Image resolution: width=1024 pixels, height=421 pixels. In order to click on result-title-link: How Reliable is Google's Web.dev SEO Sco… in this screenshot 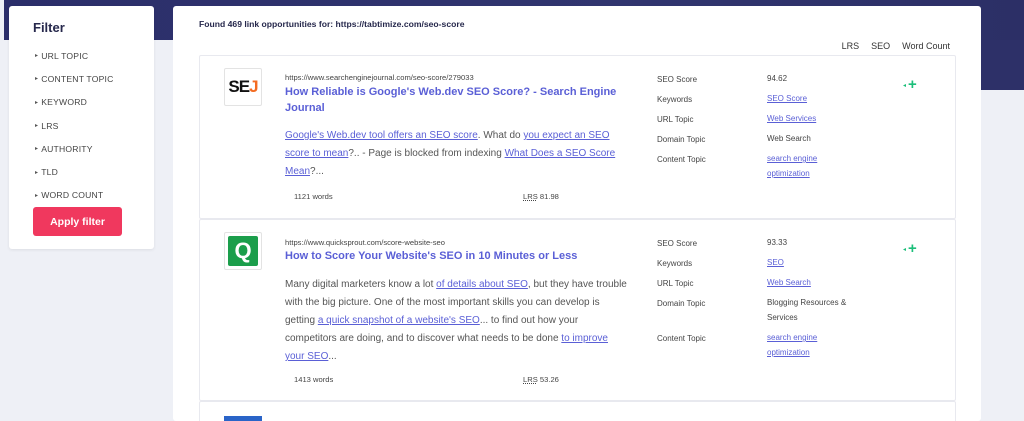, I will do `click(455, 100)`.